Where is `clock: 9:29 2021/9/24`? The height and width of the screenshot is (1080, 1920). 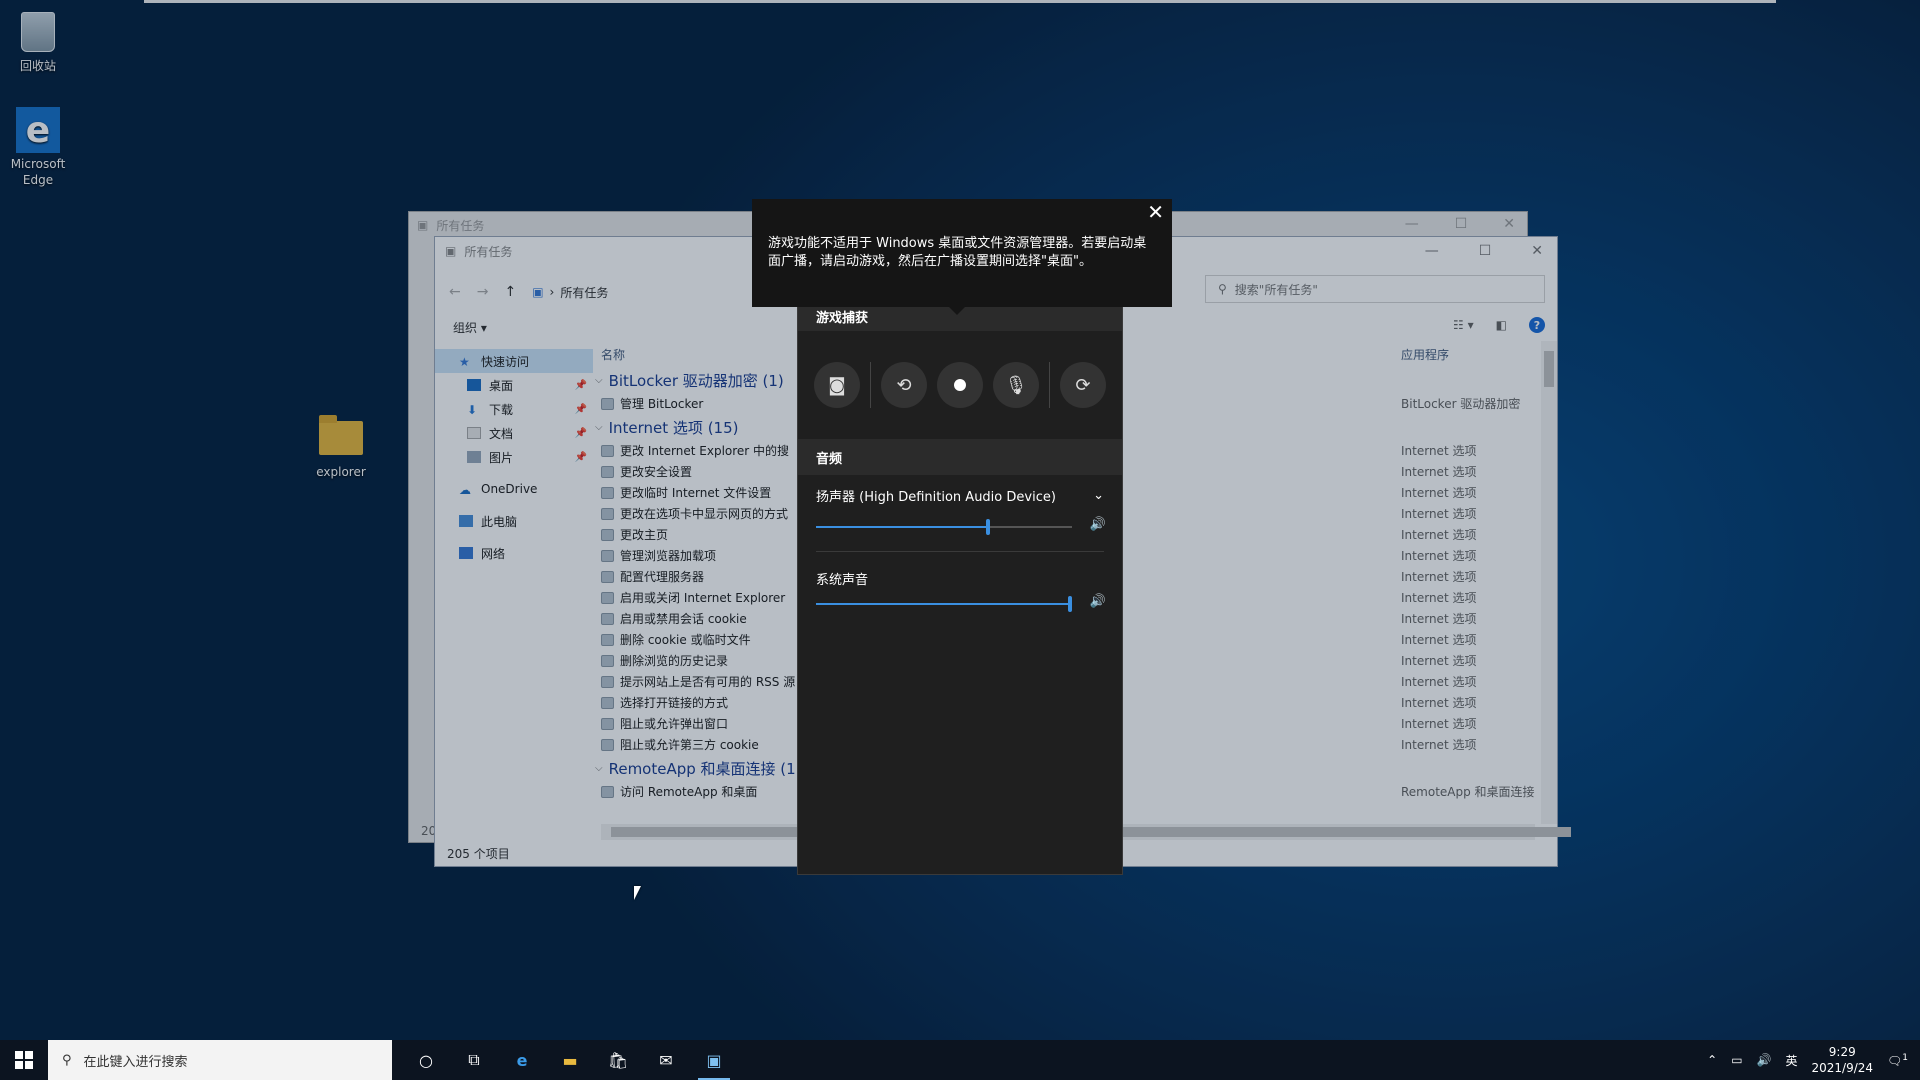 clock: 9:29 2021/9/24 is located at coordinates (1843, 1060).